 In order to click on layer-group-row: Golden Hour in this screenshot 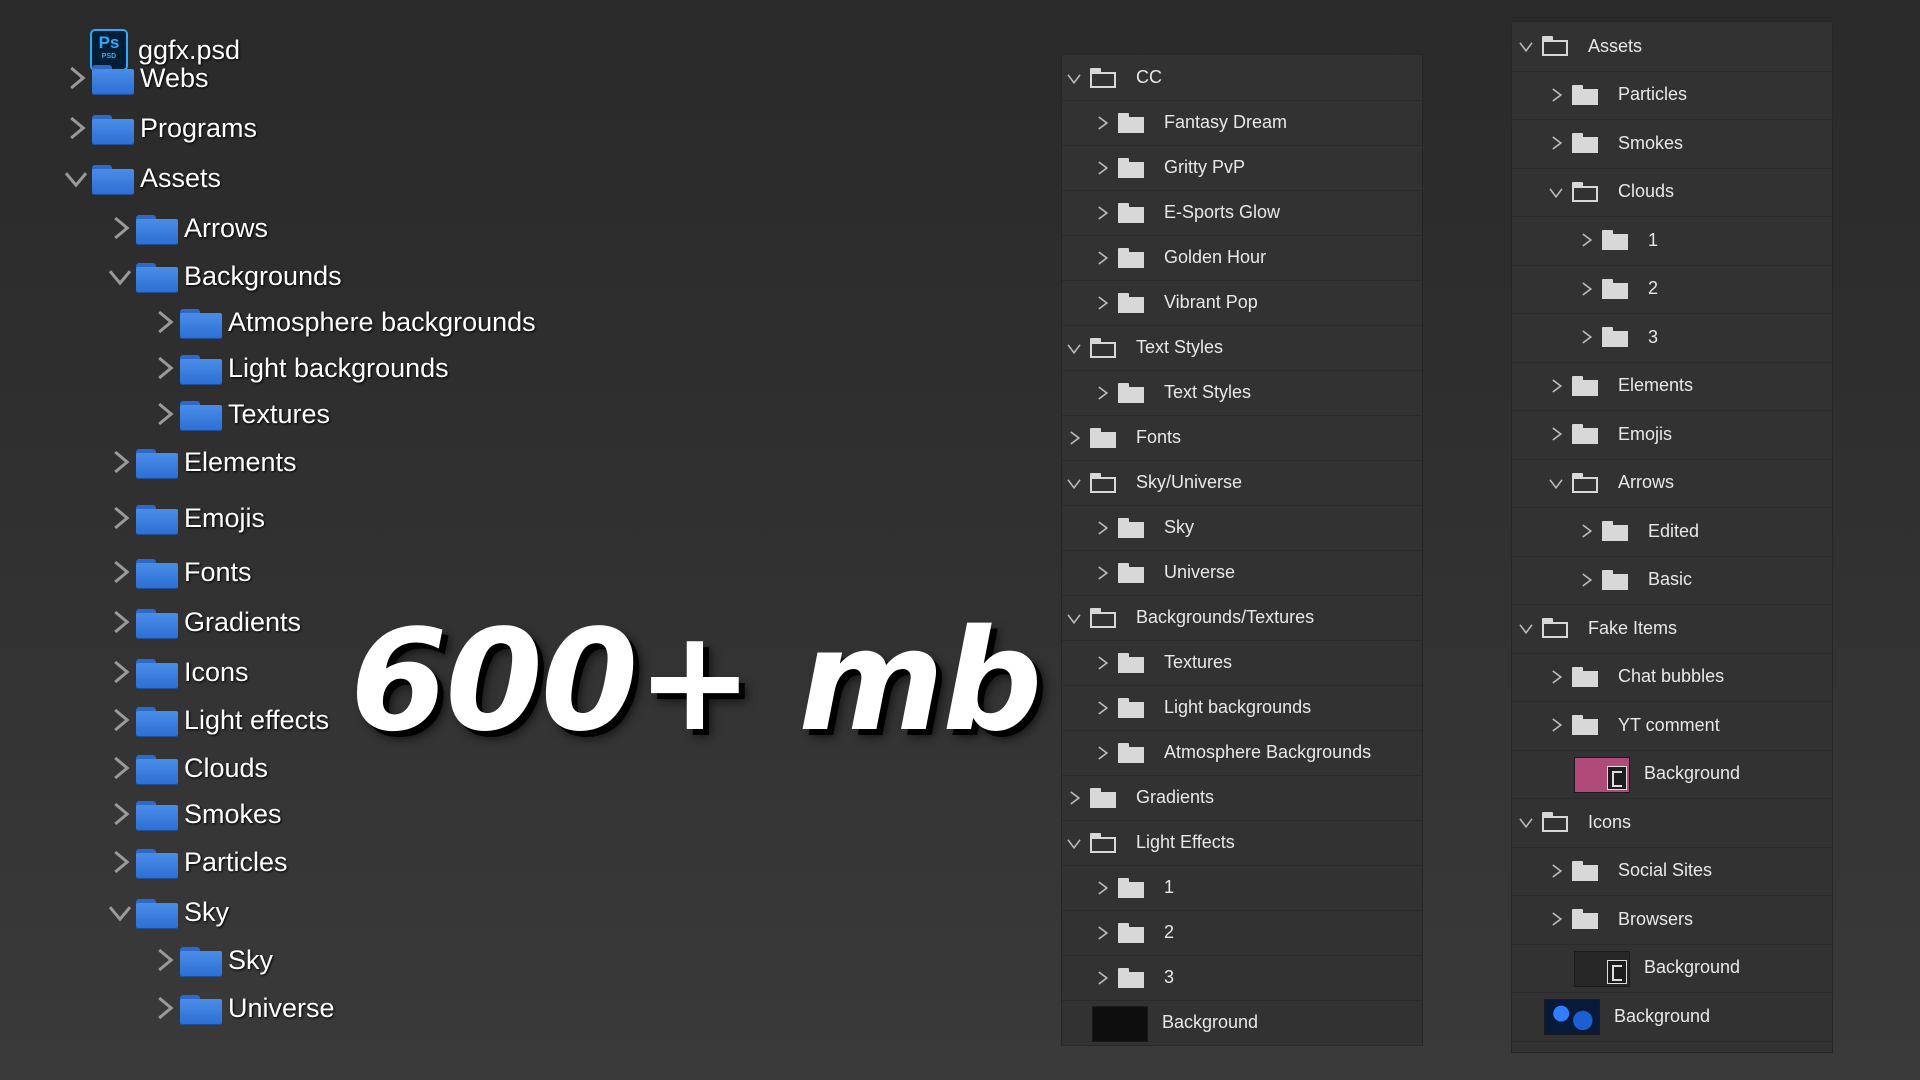, I will do `click(1242, 258)`.